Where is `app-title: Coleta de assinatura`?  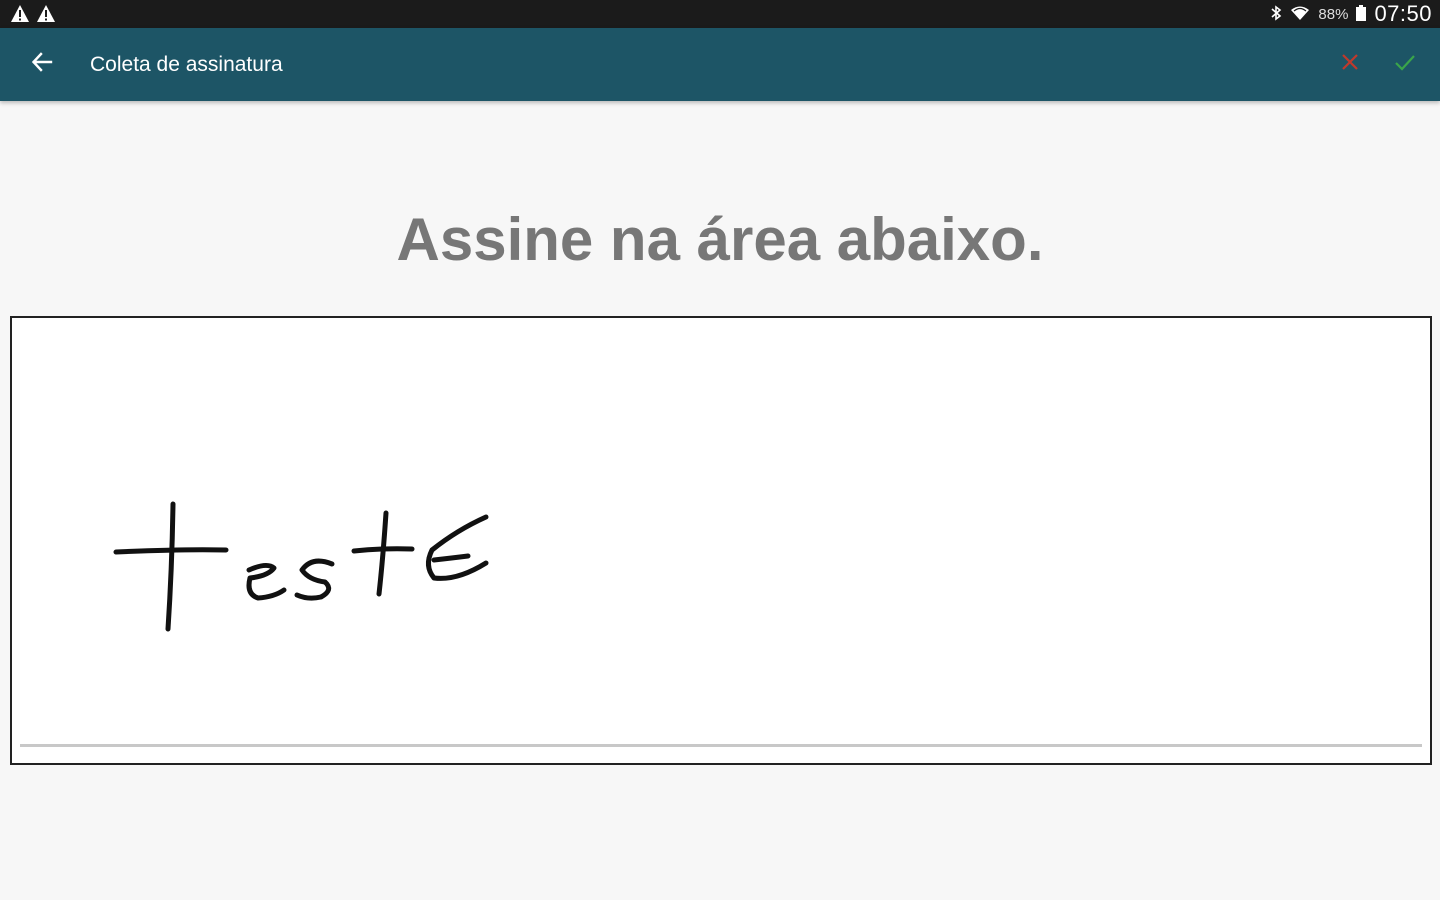
app-title: Coleta de assinatura is located at coordinates (186, 64).